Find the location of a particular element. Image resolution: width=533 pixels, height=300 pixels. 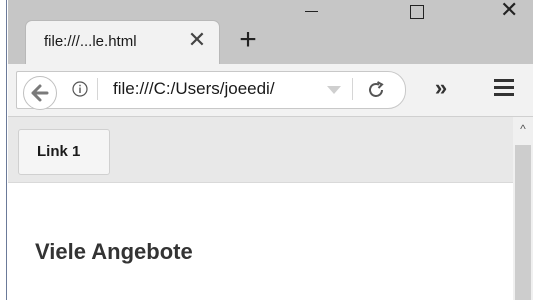

back-button is located at coordinates (40, 93).